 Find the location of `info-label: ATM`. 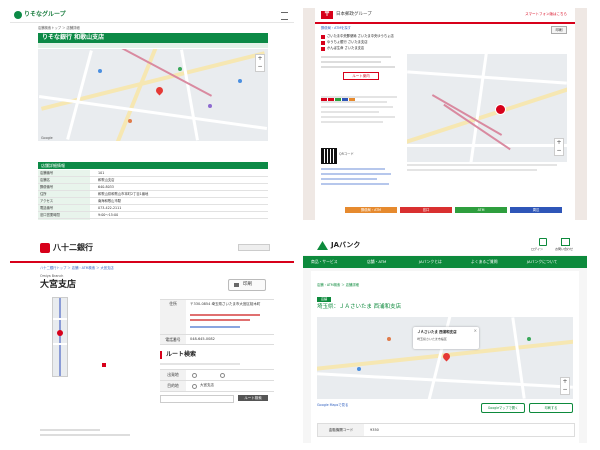

info-label: ATM is located at coordinates (64, 219).